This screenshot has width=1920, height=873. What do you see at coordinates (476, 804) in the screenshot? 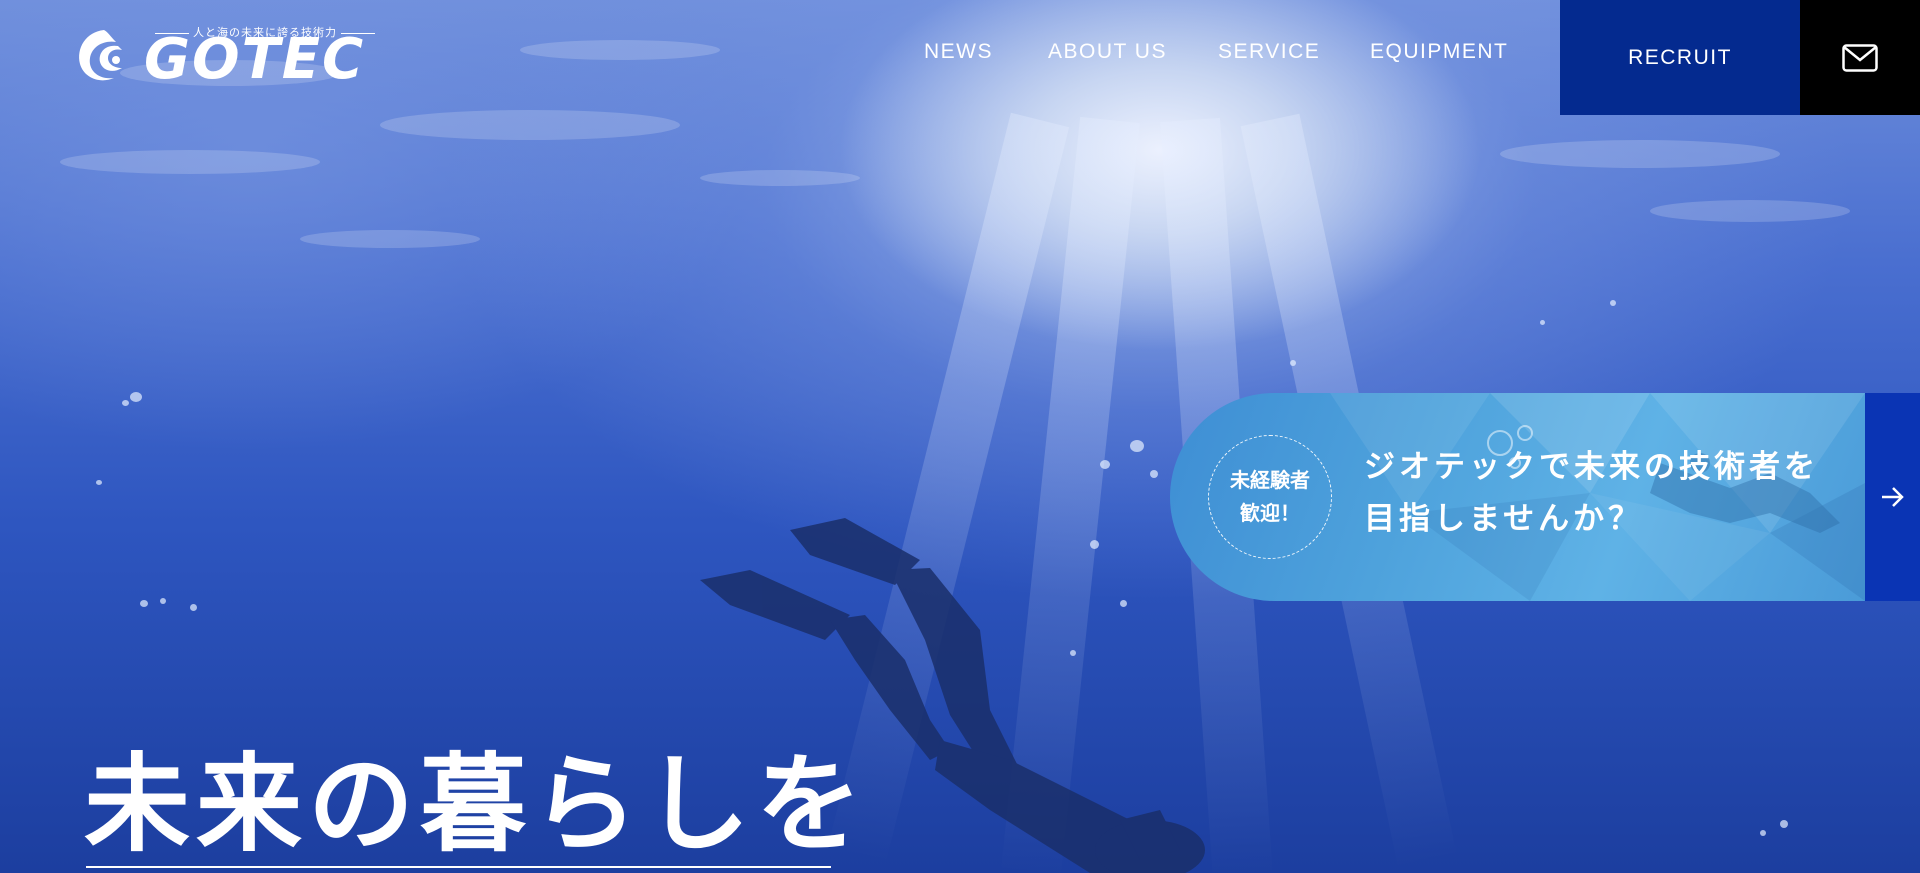
I see `hero-headline: 未来の暮らしを` at bounding box center [476, 804].